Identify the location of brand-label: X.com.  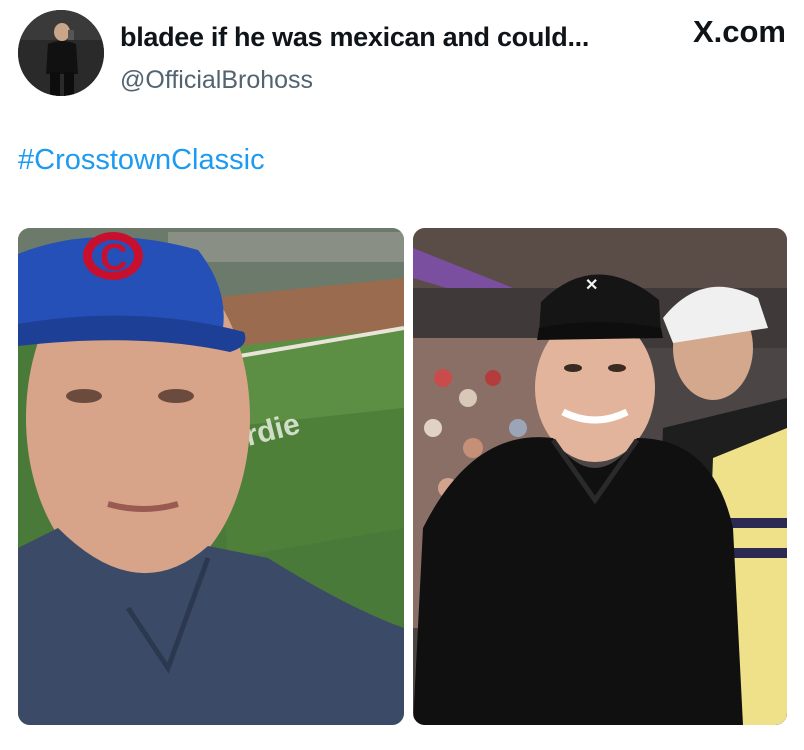
(739, 31).